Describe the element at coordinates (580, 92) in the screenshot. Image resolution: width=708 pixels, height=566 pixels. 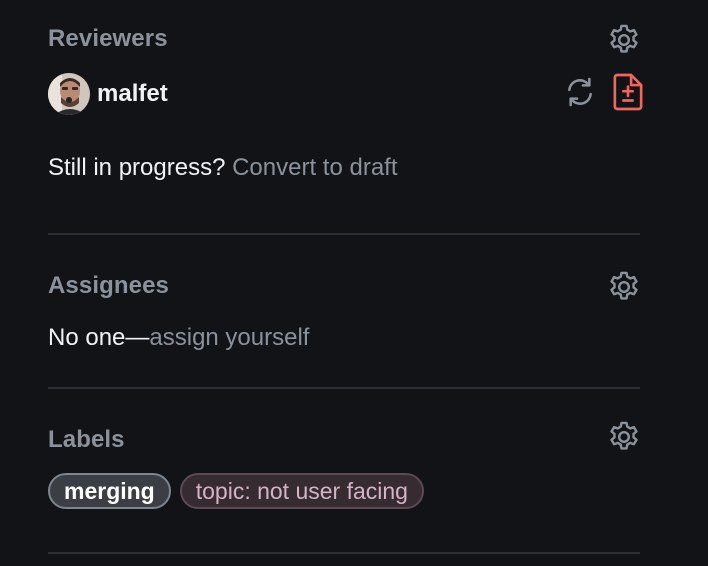
I see `sync-icon` at that location.